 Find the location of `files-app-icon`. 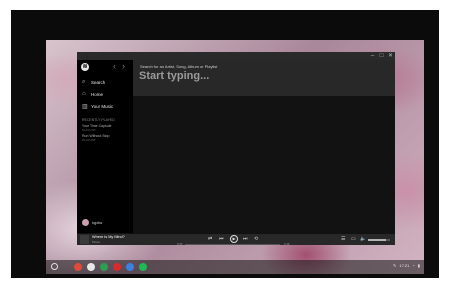

files-app-icon is located at coordinates (130, 267).